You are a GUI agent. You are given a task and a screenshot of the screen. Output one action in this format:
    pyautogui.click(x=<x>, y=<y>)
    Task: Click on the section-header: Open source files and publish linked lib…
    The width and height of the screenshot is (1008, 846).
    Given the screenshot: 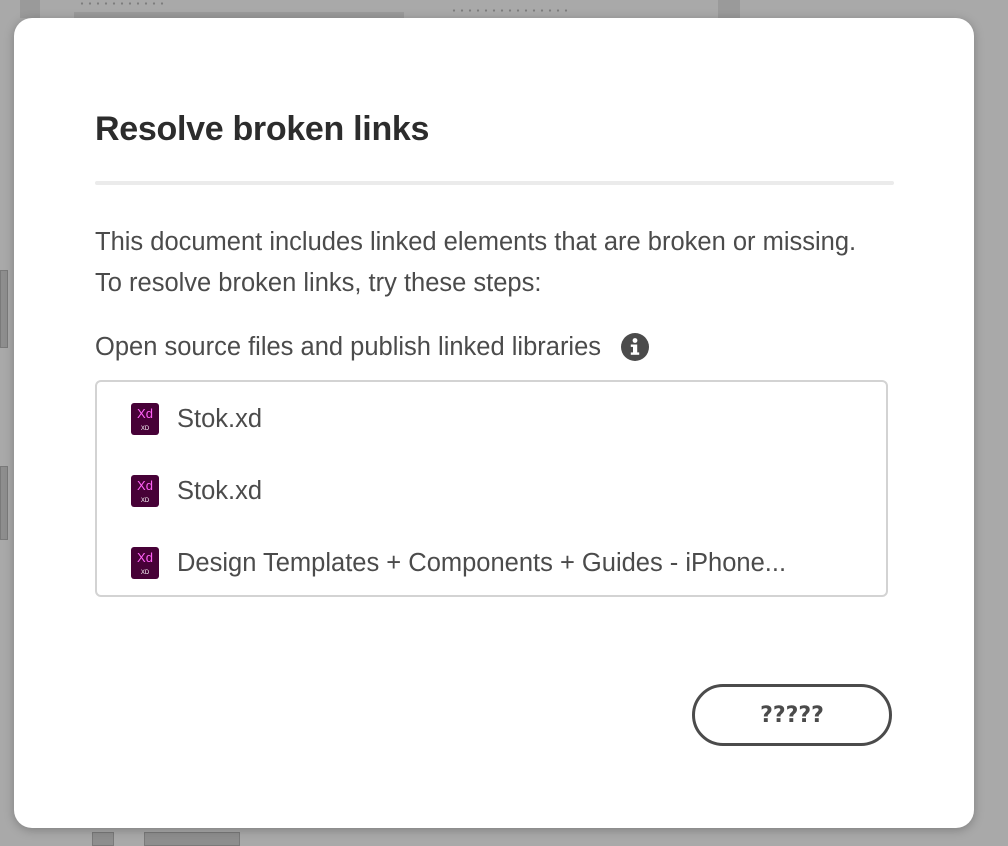 What is the action you would take?
    pyautogui.click(x=372, y=347)
    